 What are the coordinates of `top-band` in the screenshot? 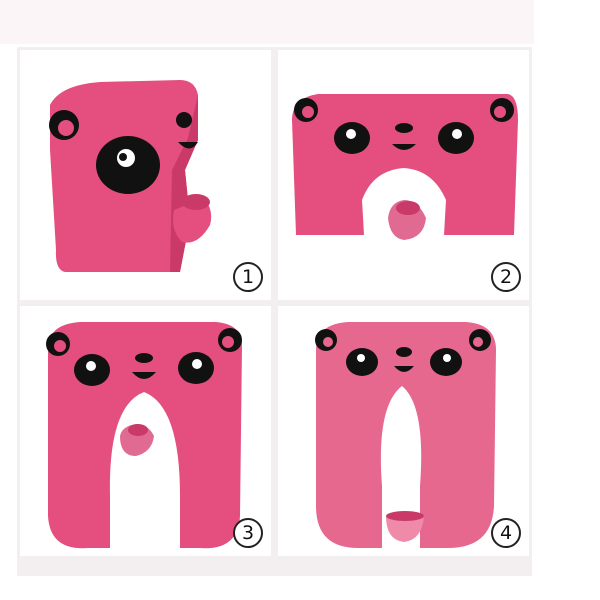 It's located at (267, 22).